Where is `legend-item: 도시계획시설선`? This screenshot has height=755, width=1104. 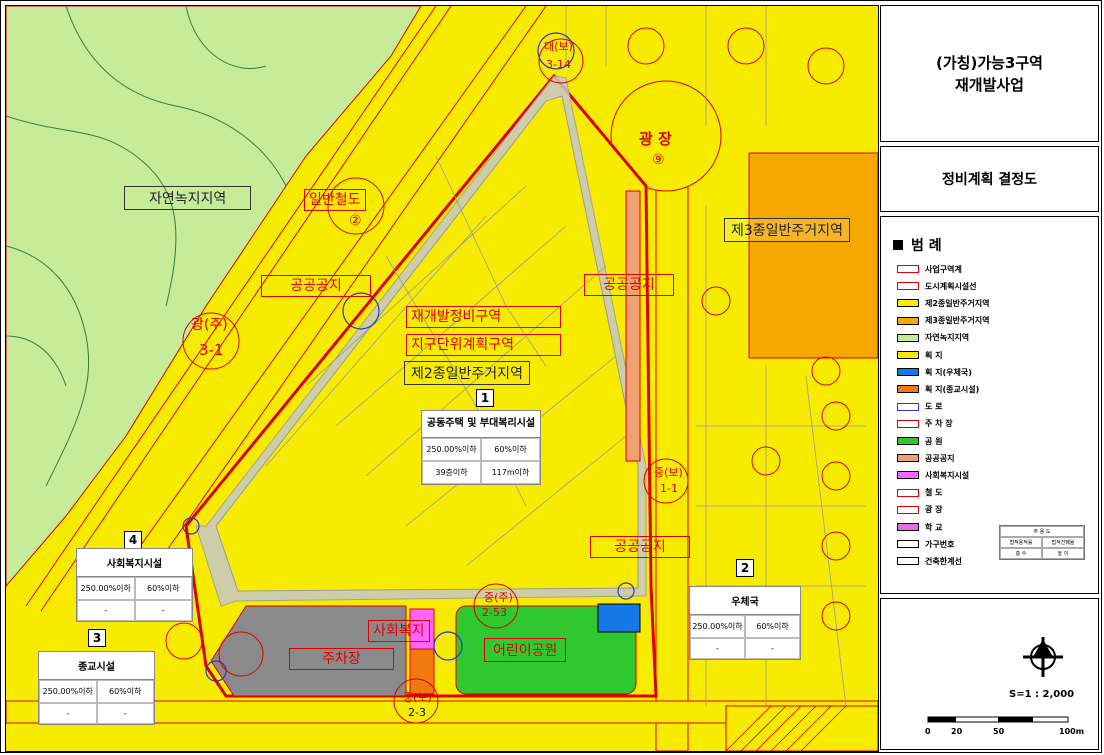 legend-item: 도시계획시설선 is located at coordinates (937, 286).